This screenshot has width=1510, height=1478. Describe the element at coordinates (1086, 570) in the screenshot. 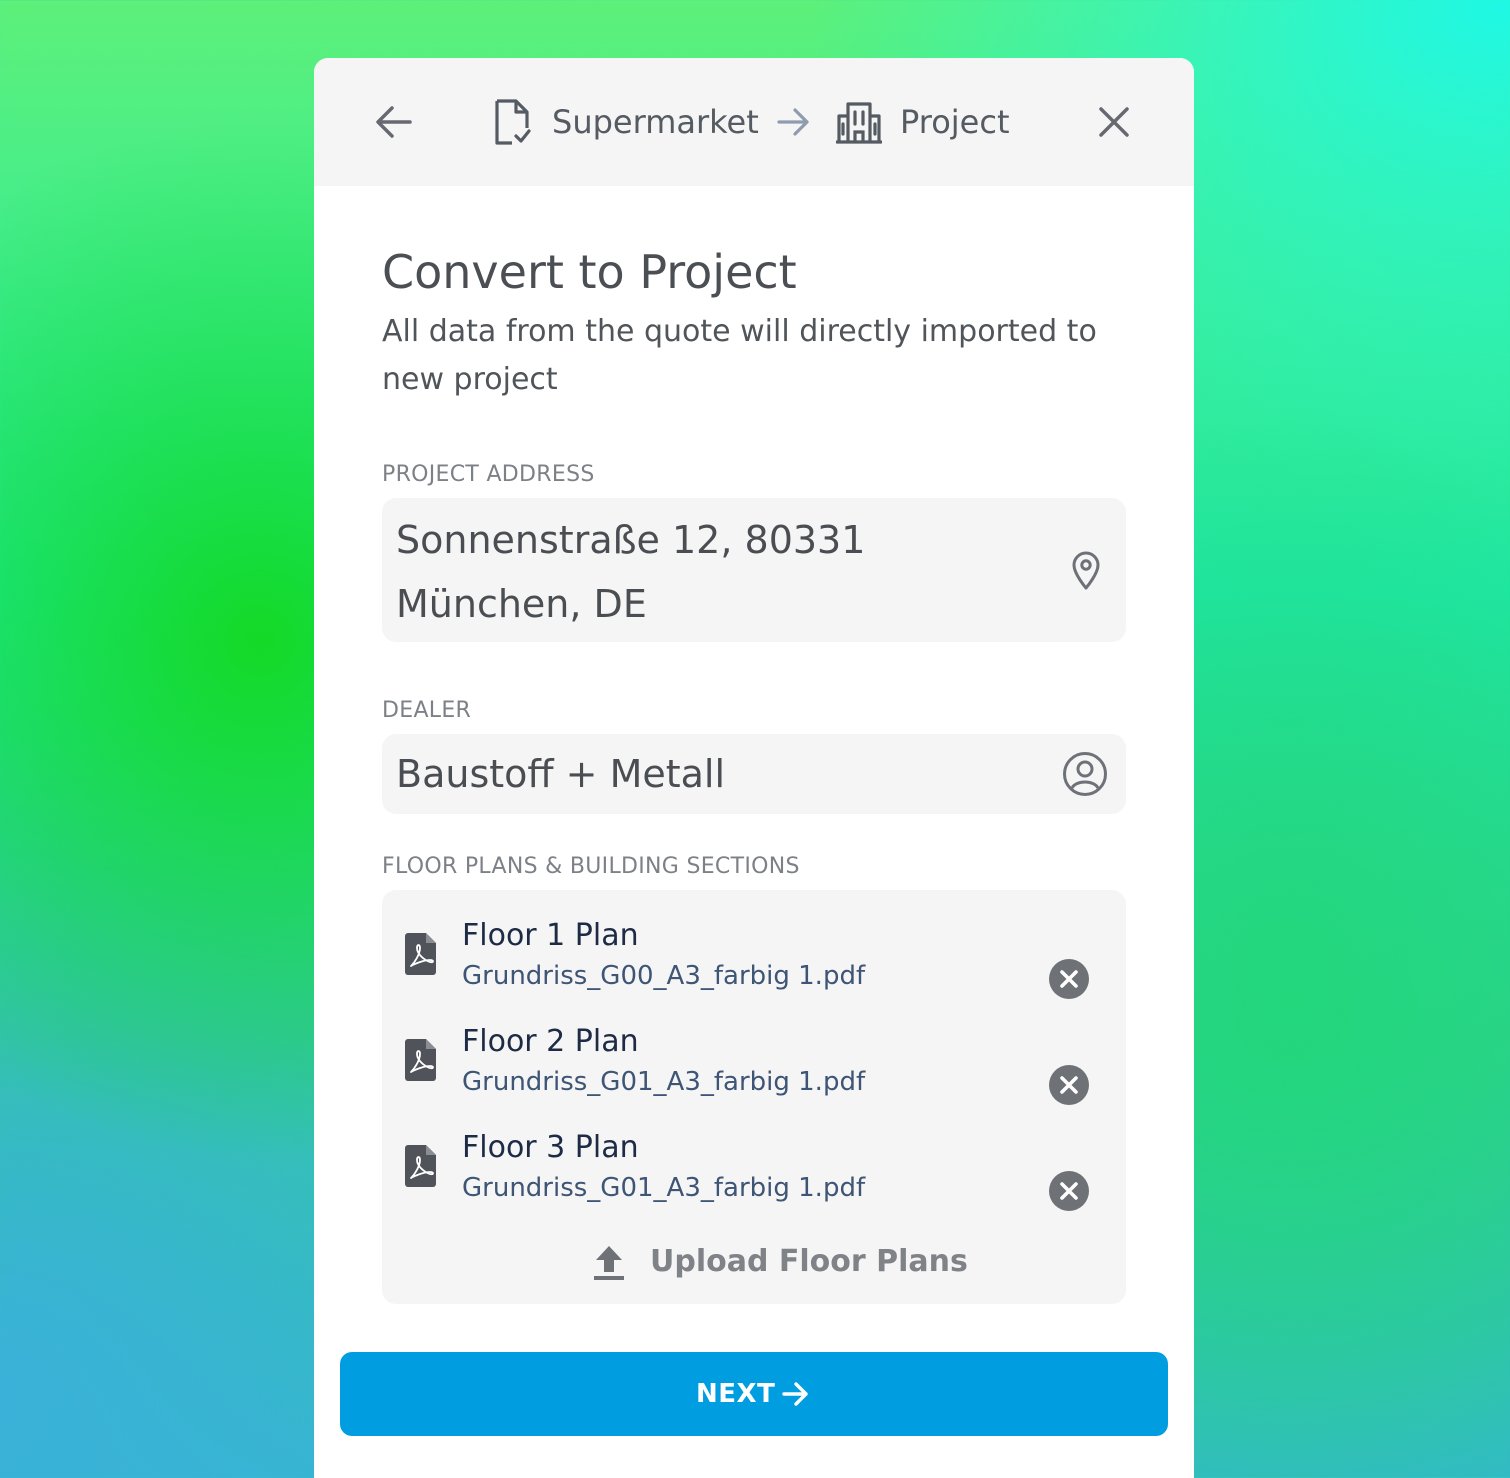

I see `map-pin-icon` at that location.